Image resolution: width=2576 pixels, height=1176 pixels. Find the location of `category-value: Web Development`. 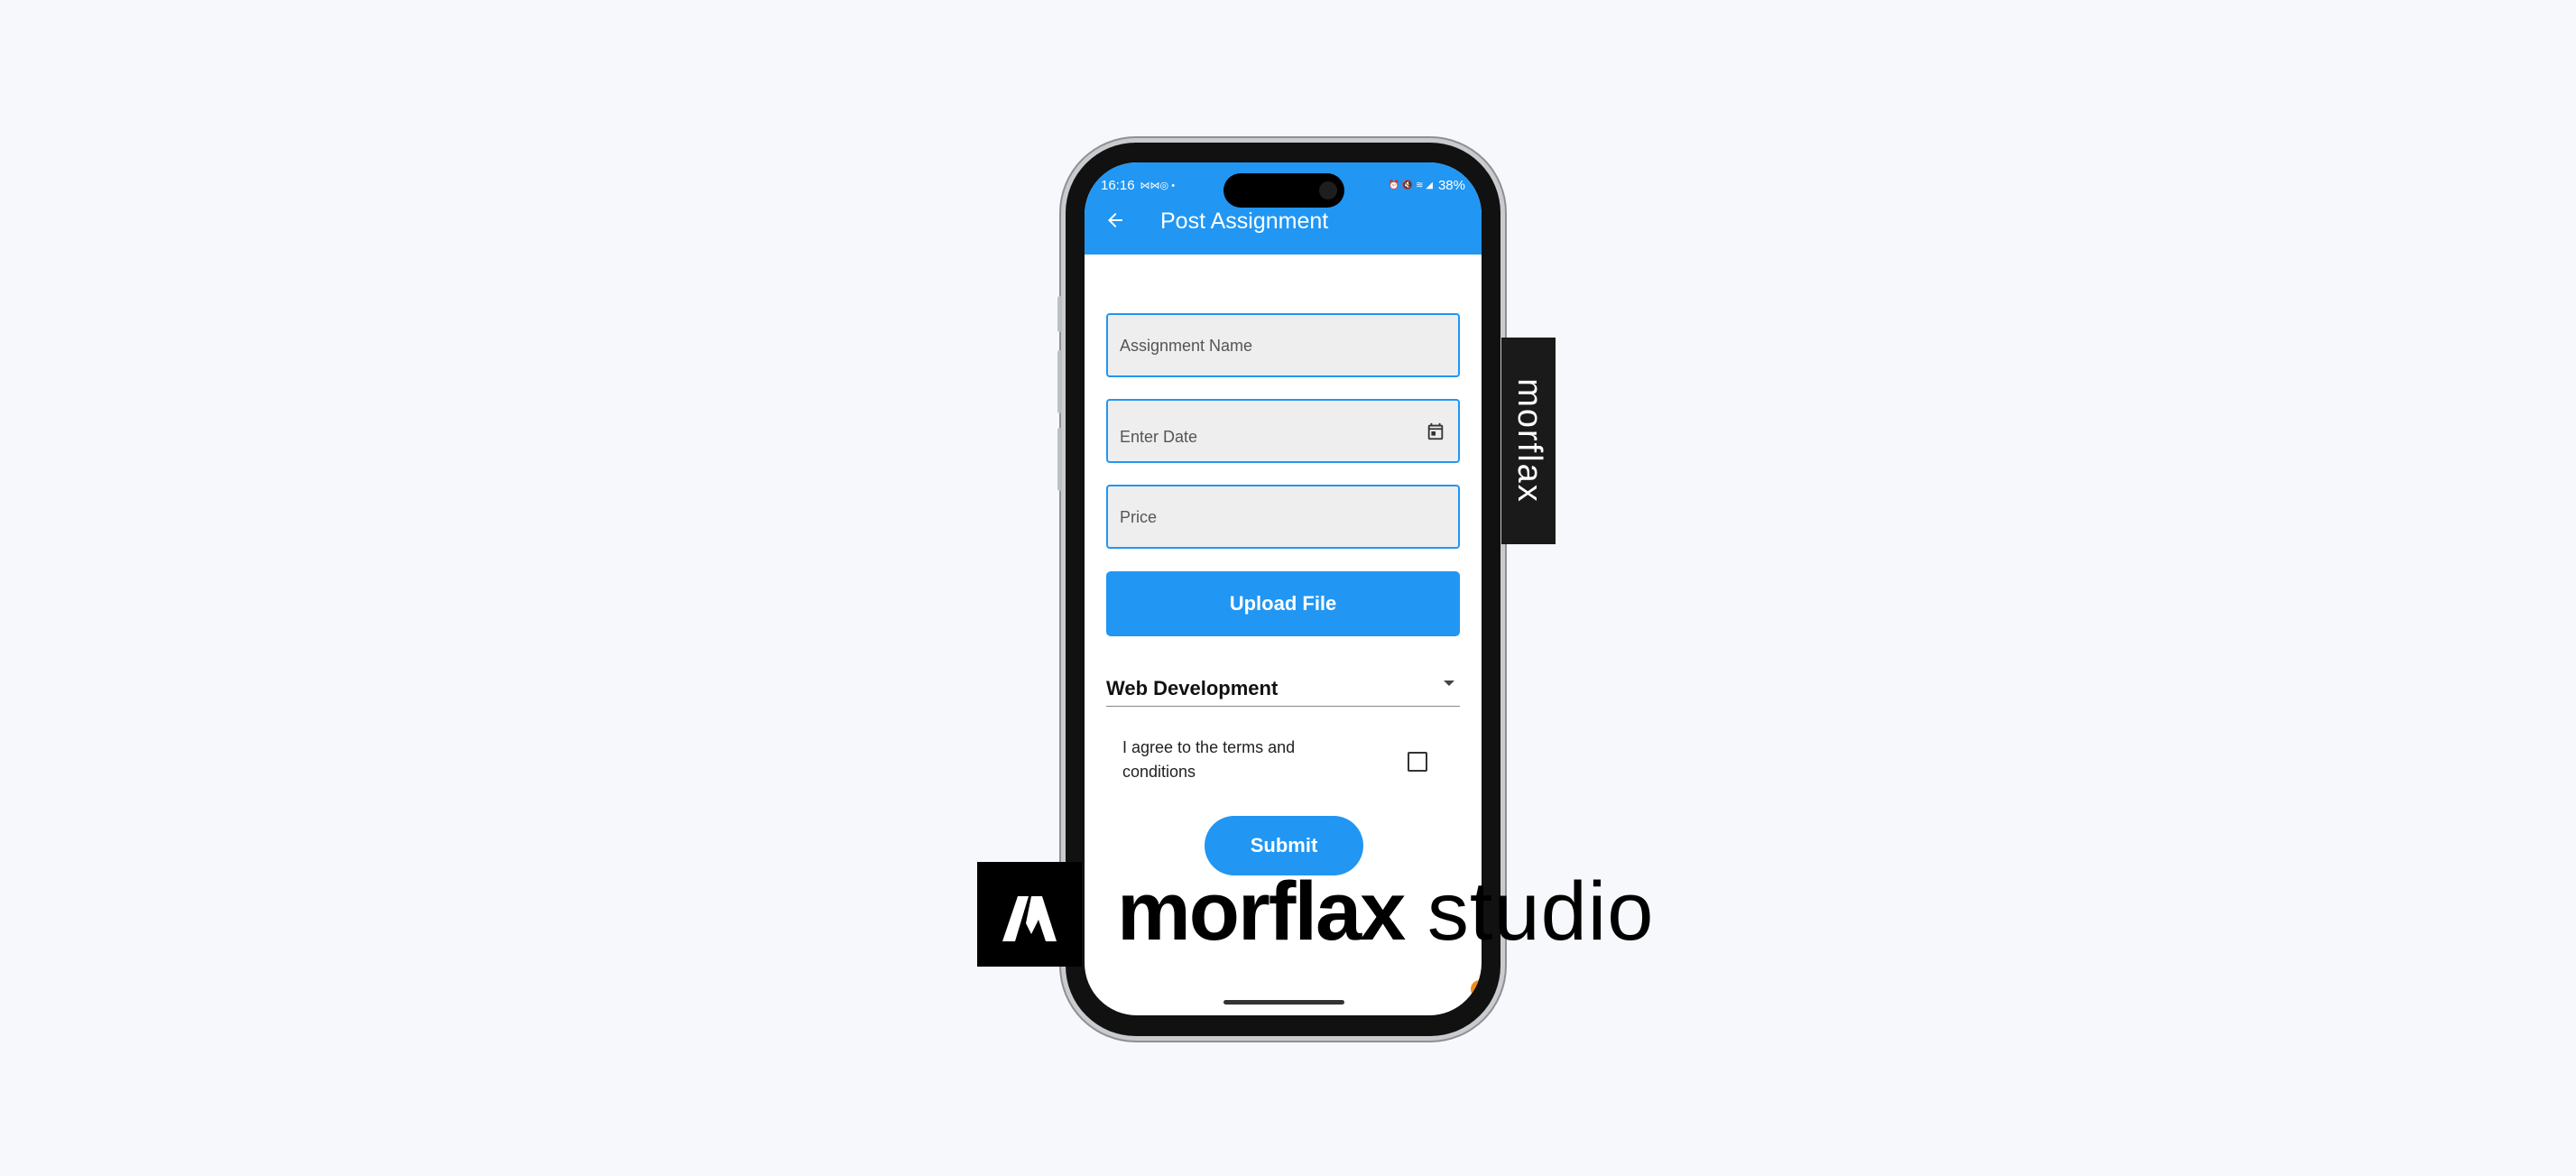

category-value: Web Development is located at coordinates (1192, 688).